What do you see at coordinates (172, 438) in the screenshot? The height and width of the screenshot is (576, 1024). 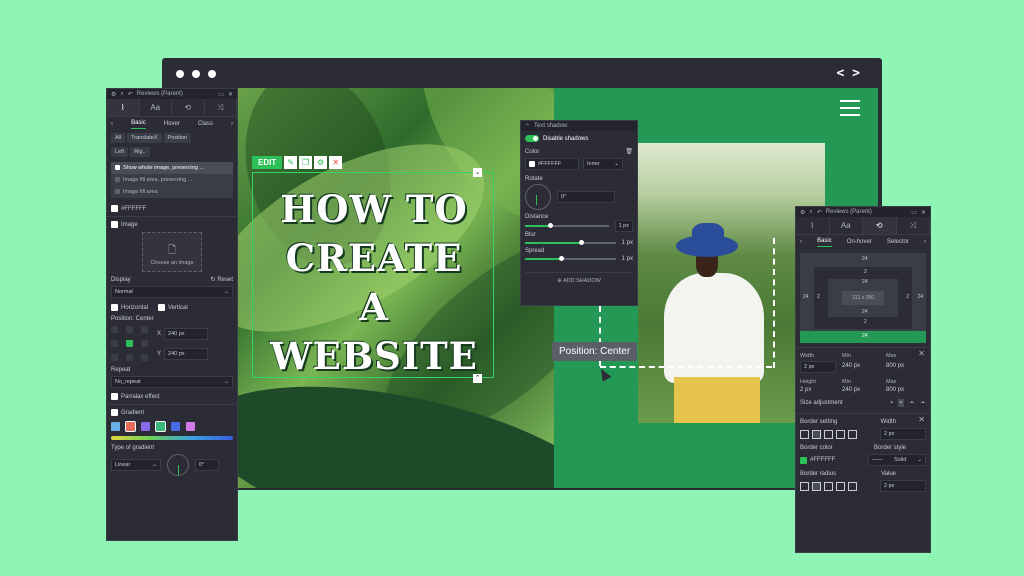 I see `gradient-bar` at bounding box center [172, 438].